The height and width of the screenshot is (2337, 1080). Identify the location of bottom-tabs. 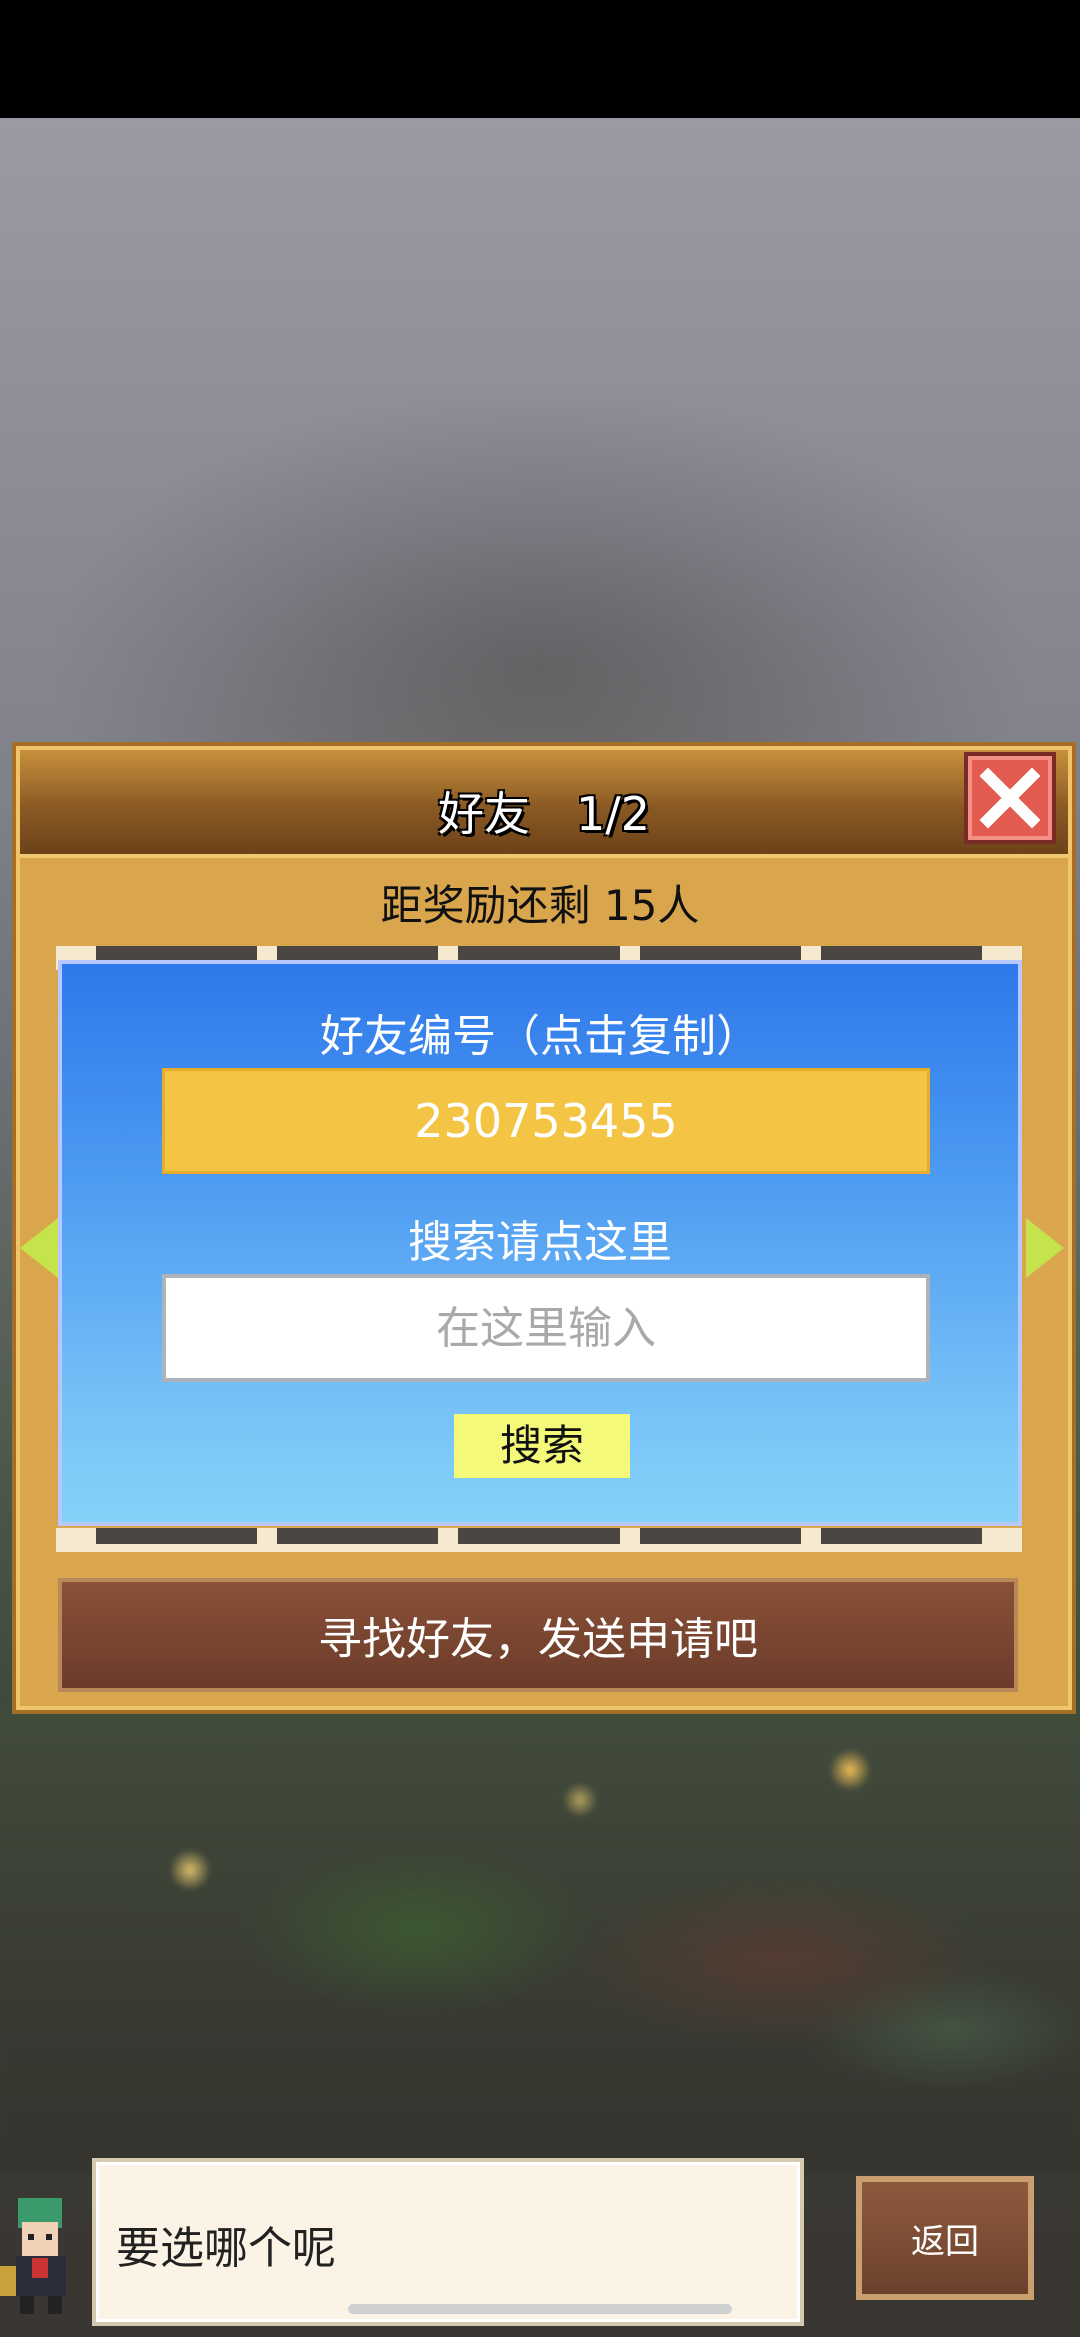
(539, 1536).